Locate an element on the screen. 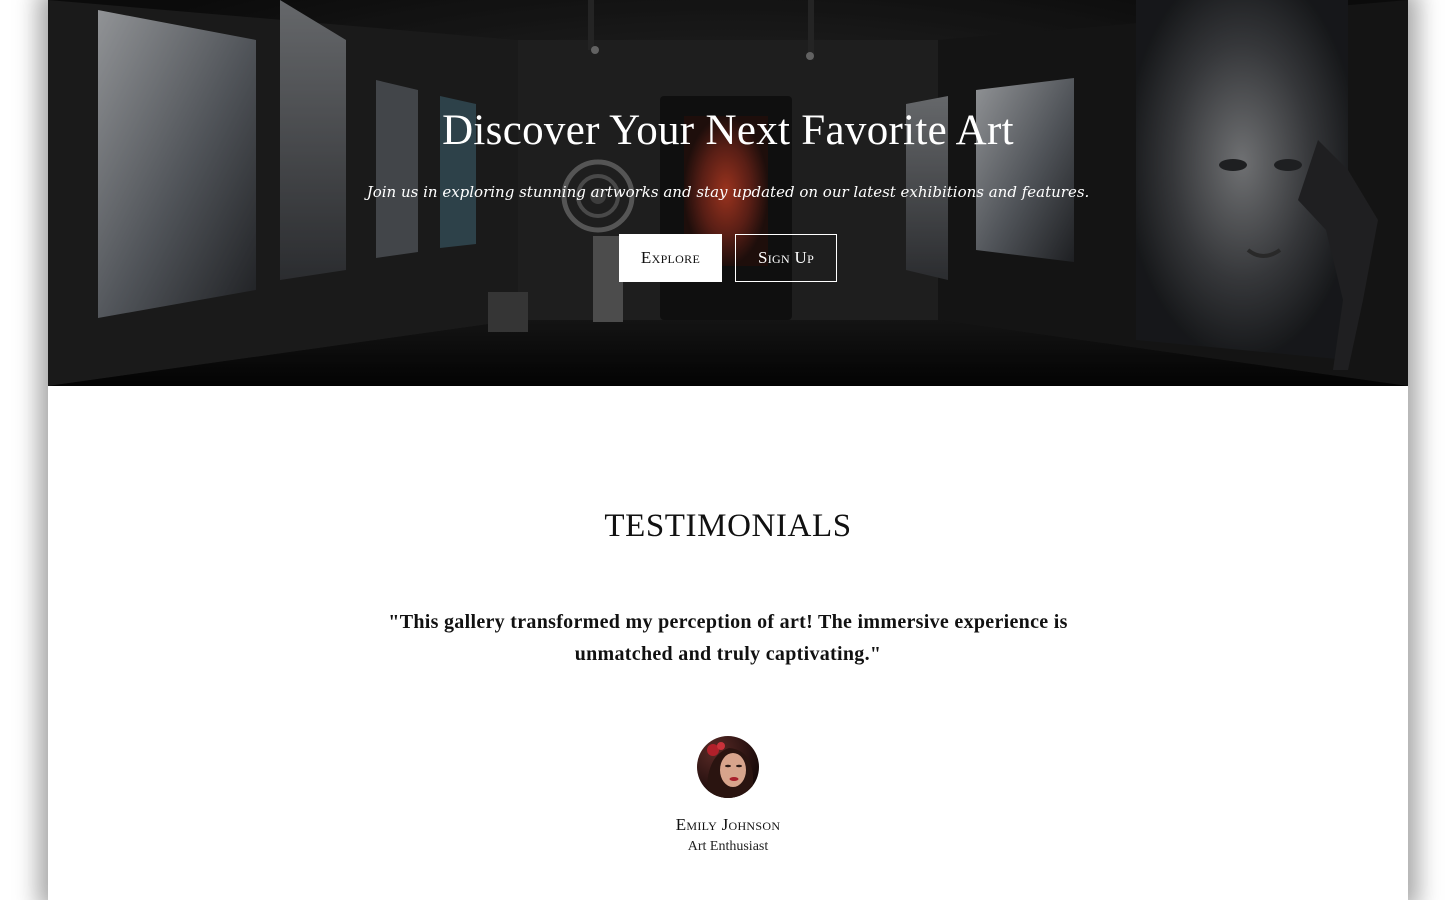 The image size is (1456, 900). avatar-image is located at coordinates (728, 767).